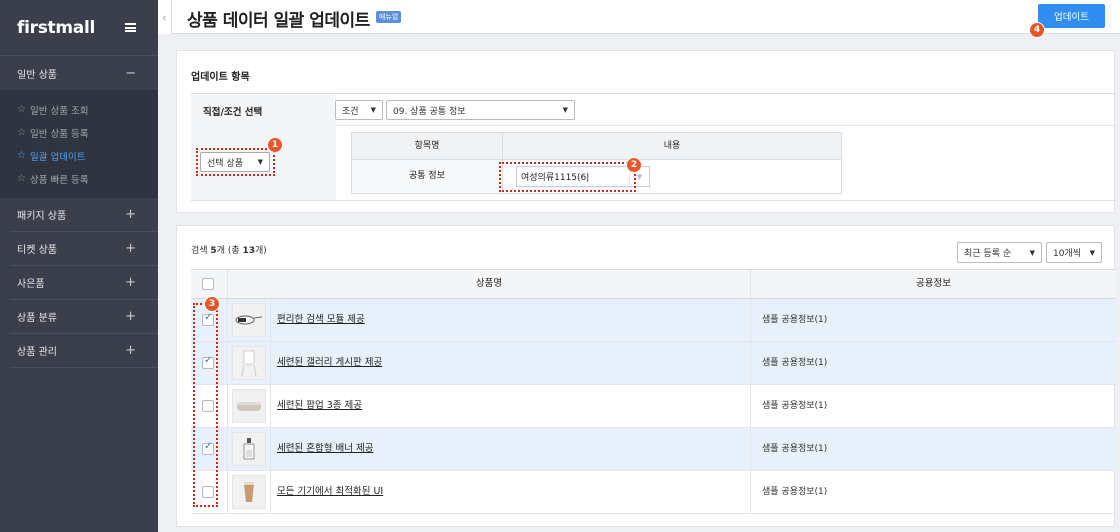 The width and height of the screenshot is (1120, 532). I want to click on product-name-link: 편리한 검색 모듈 제공, so click(321, 320).